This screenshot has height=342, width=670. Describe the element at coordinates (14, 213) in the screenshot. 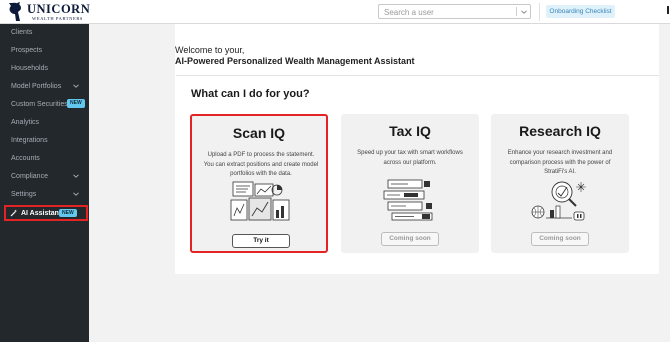

I see `magic-wand-icon` at that location.